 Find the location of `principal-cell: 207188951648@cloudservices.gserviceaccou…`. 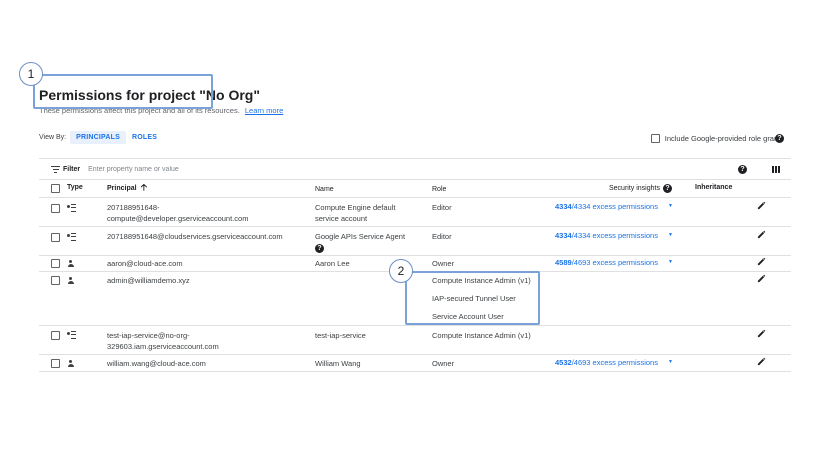

principal-cell: 207188951648@cloudservices.gserviceaccou… is located at coordinates (195, 236).